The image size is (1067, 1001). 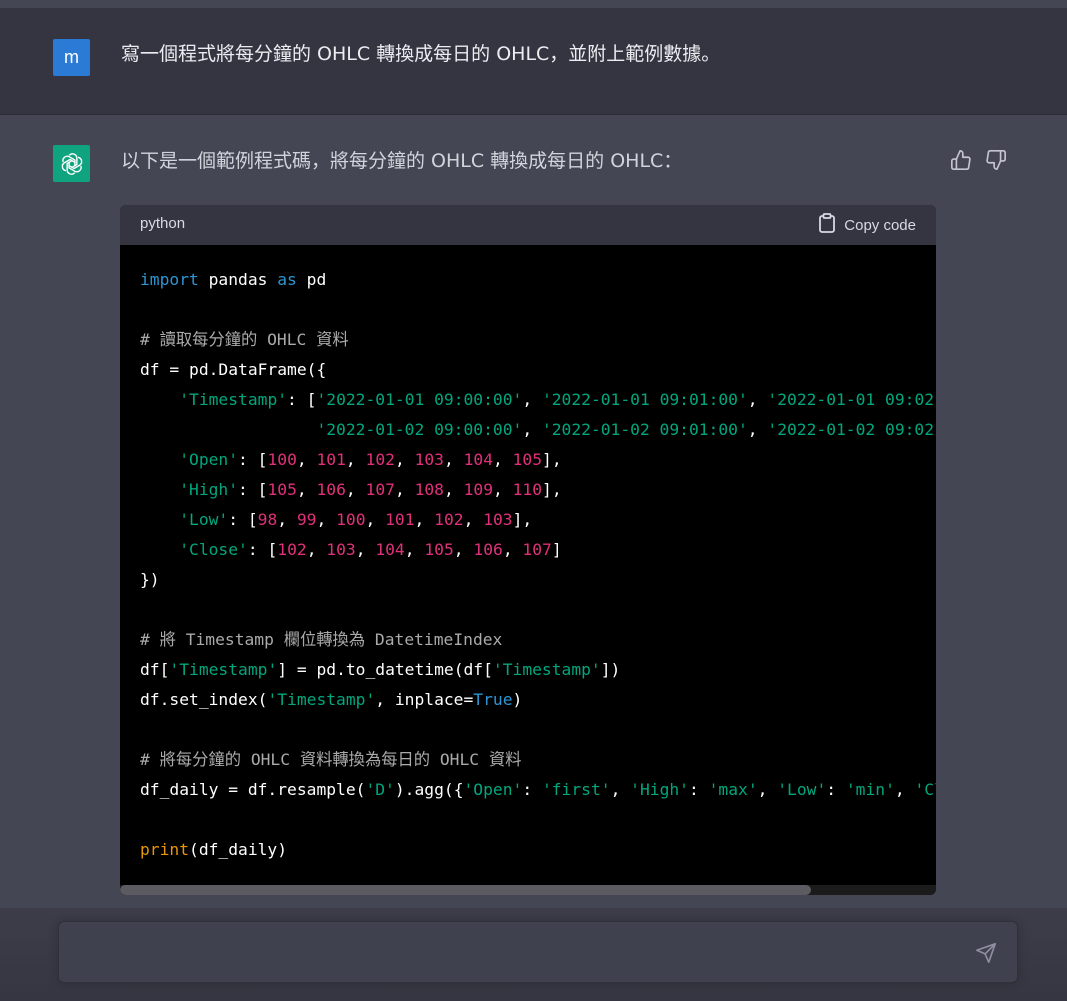 What do you see at coordinates (402, 161) in the screenshot?
I see `assistant-intro-text: 以下是一個範例程式碼，將每分鐘的 OHLC 轉換成每日的 OHLC：` at bounding box center [402, 161].